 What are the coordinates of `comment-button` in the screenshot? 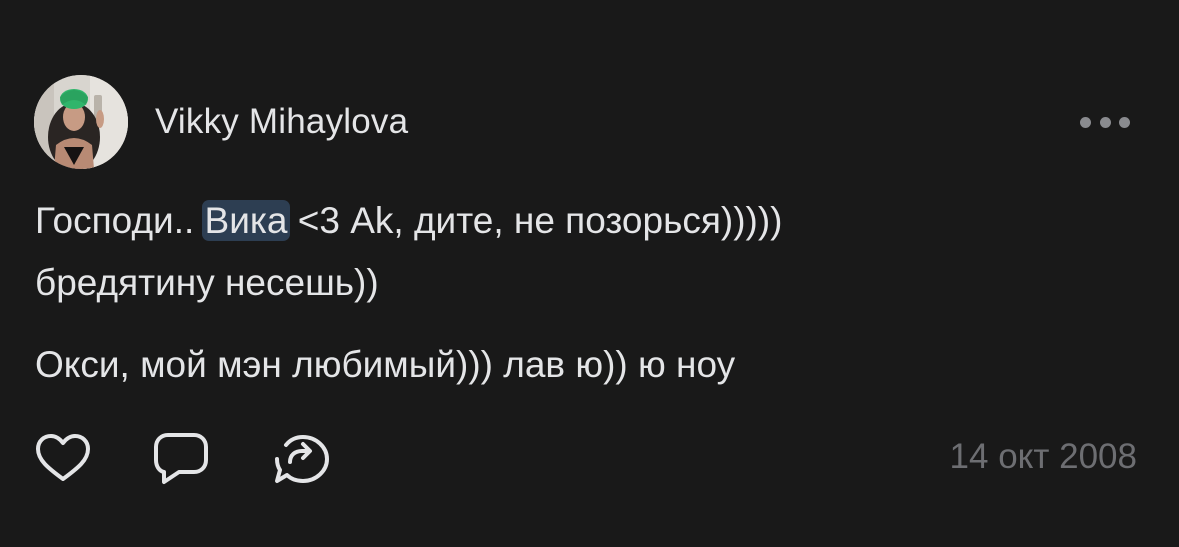 It's located at (181, 459).